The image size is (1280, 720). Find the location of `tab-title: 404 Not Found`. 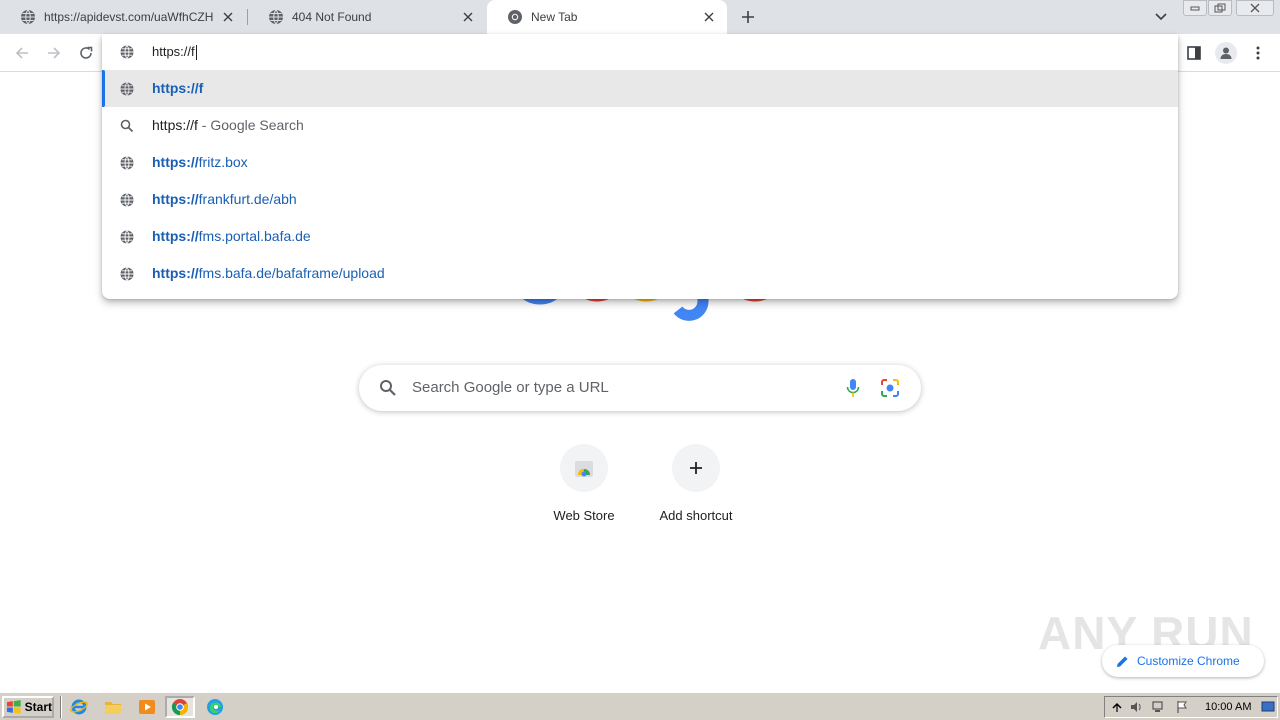

tab-title: 404 Not Found is located at coordinates (332, 17).